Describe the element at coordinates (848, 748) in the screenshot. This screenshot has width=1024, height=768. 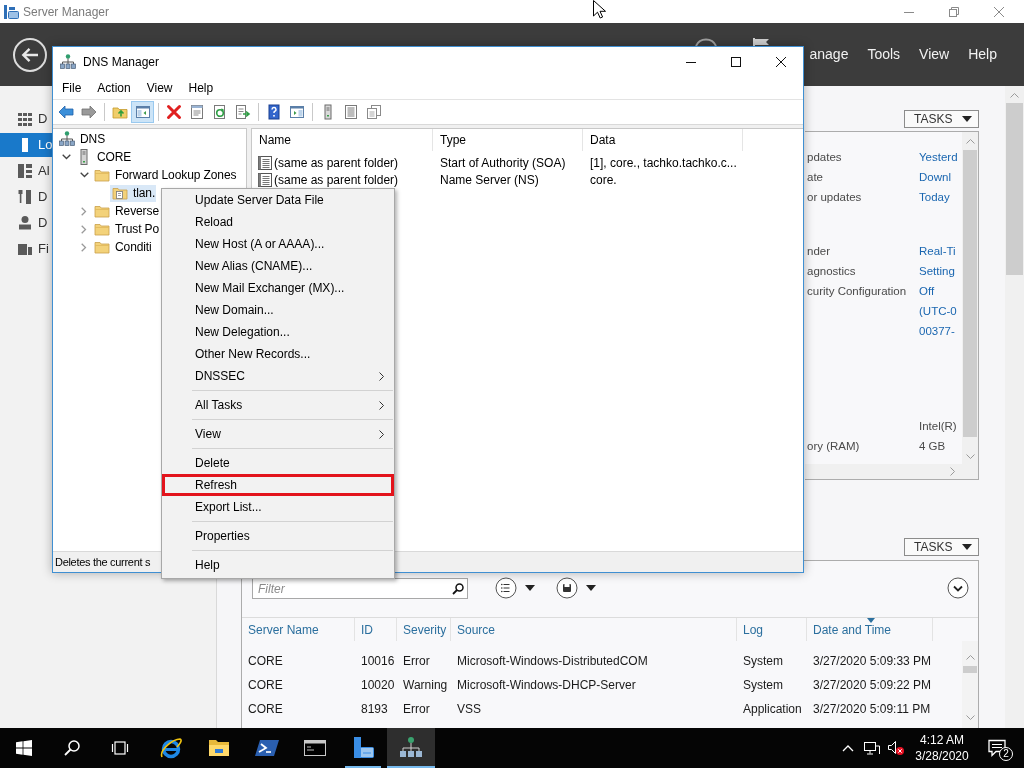
I see `chevron-up-icon` at that location.